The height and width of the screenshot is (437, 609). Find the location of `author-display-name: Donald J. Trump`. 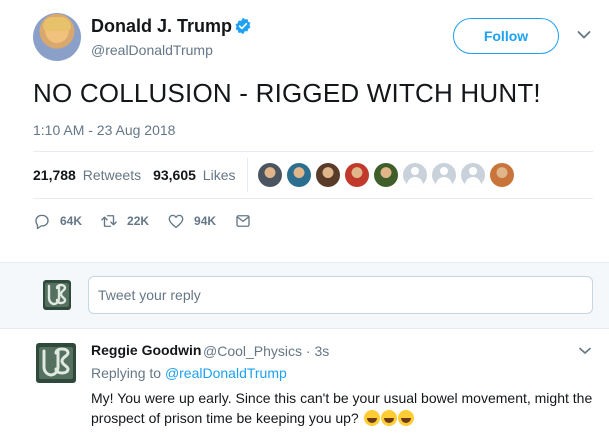

author-display-name: Donald J. Trump is located at coordinates (161, 26).